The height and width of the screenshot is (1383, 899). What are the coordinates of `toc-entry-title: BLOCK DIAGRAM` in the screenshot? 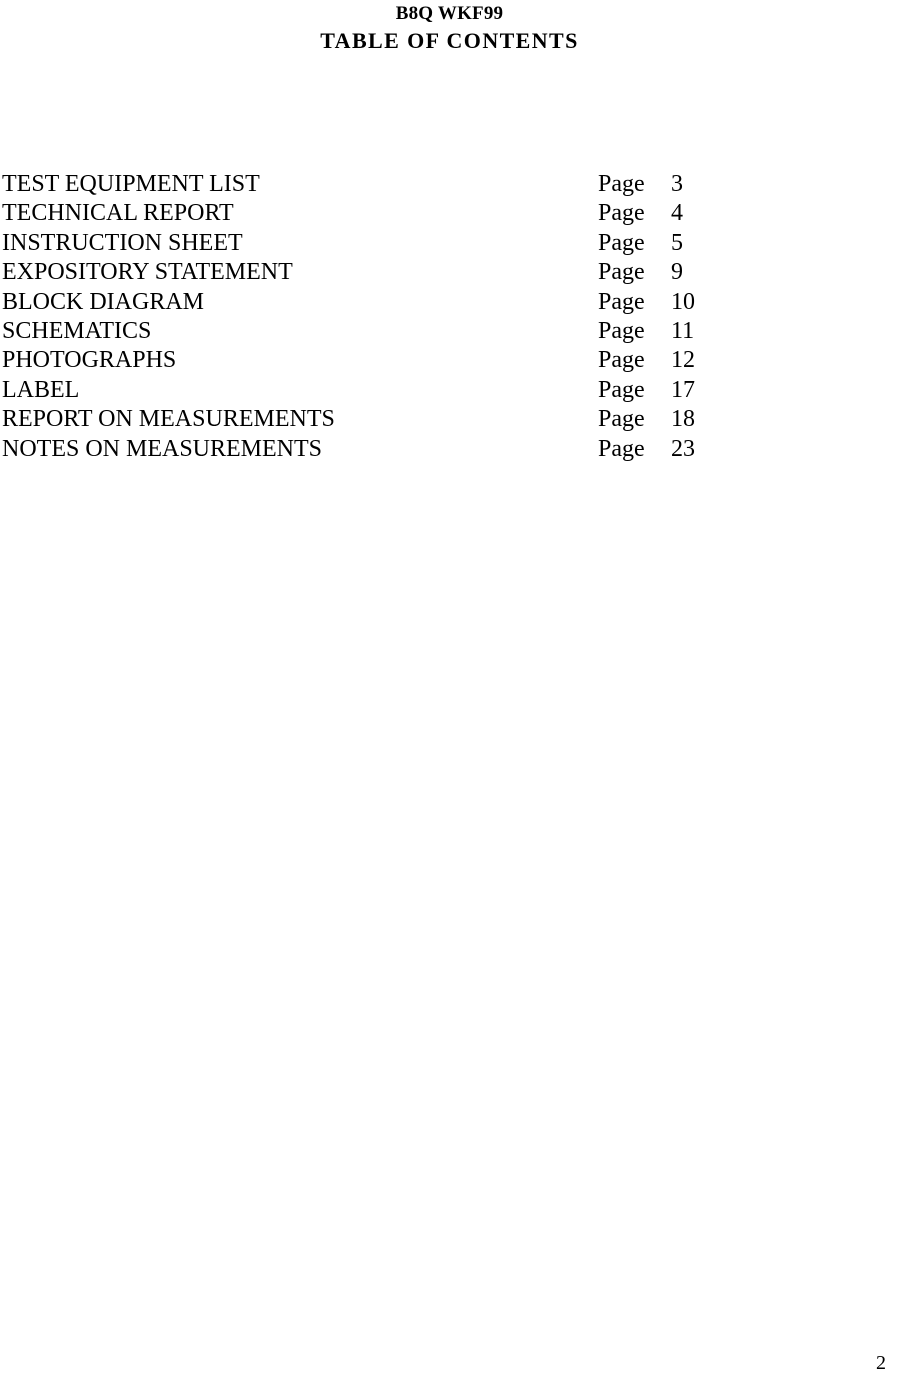 It's located at (103, 301).